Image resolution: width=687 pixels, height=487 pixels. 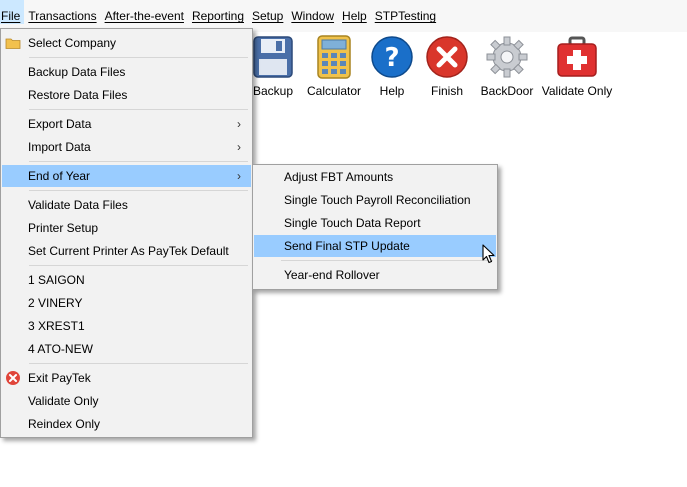 I want to click on first-aid-kit-icon, so click(x=577, y=56).